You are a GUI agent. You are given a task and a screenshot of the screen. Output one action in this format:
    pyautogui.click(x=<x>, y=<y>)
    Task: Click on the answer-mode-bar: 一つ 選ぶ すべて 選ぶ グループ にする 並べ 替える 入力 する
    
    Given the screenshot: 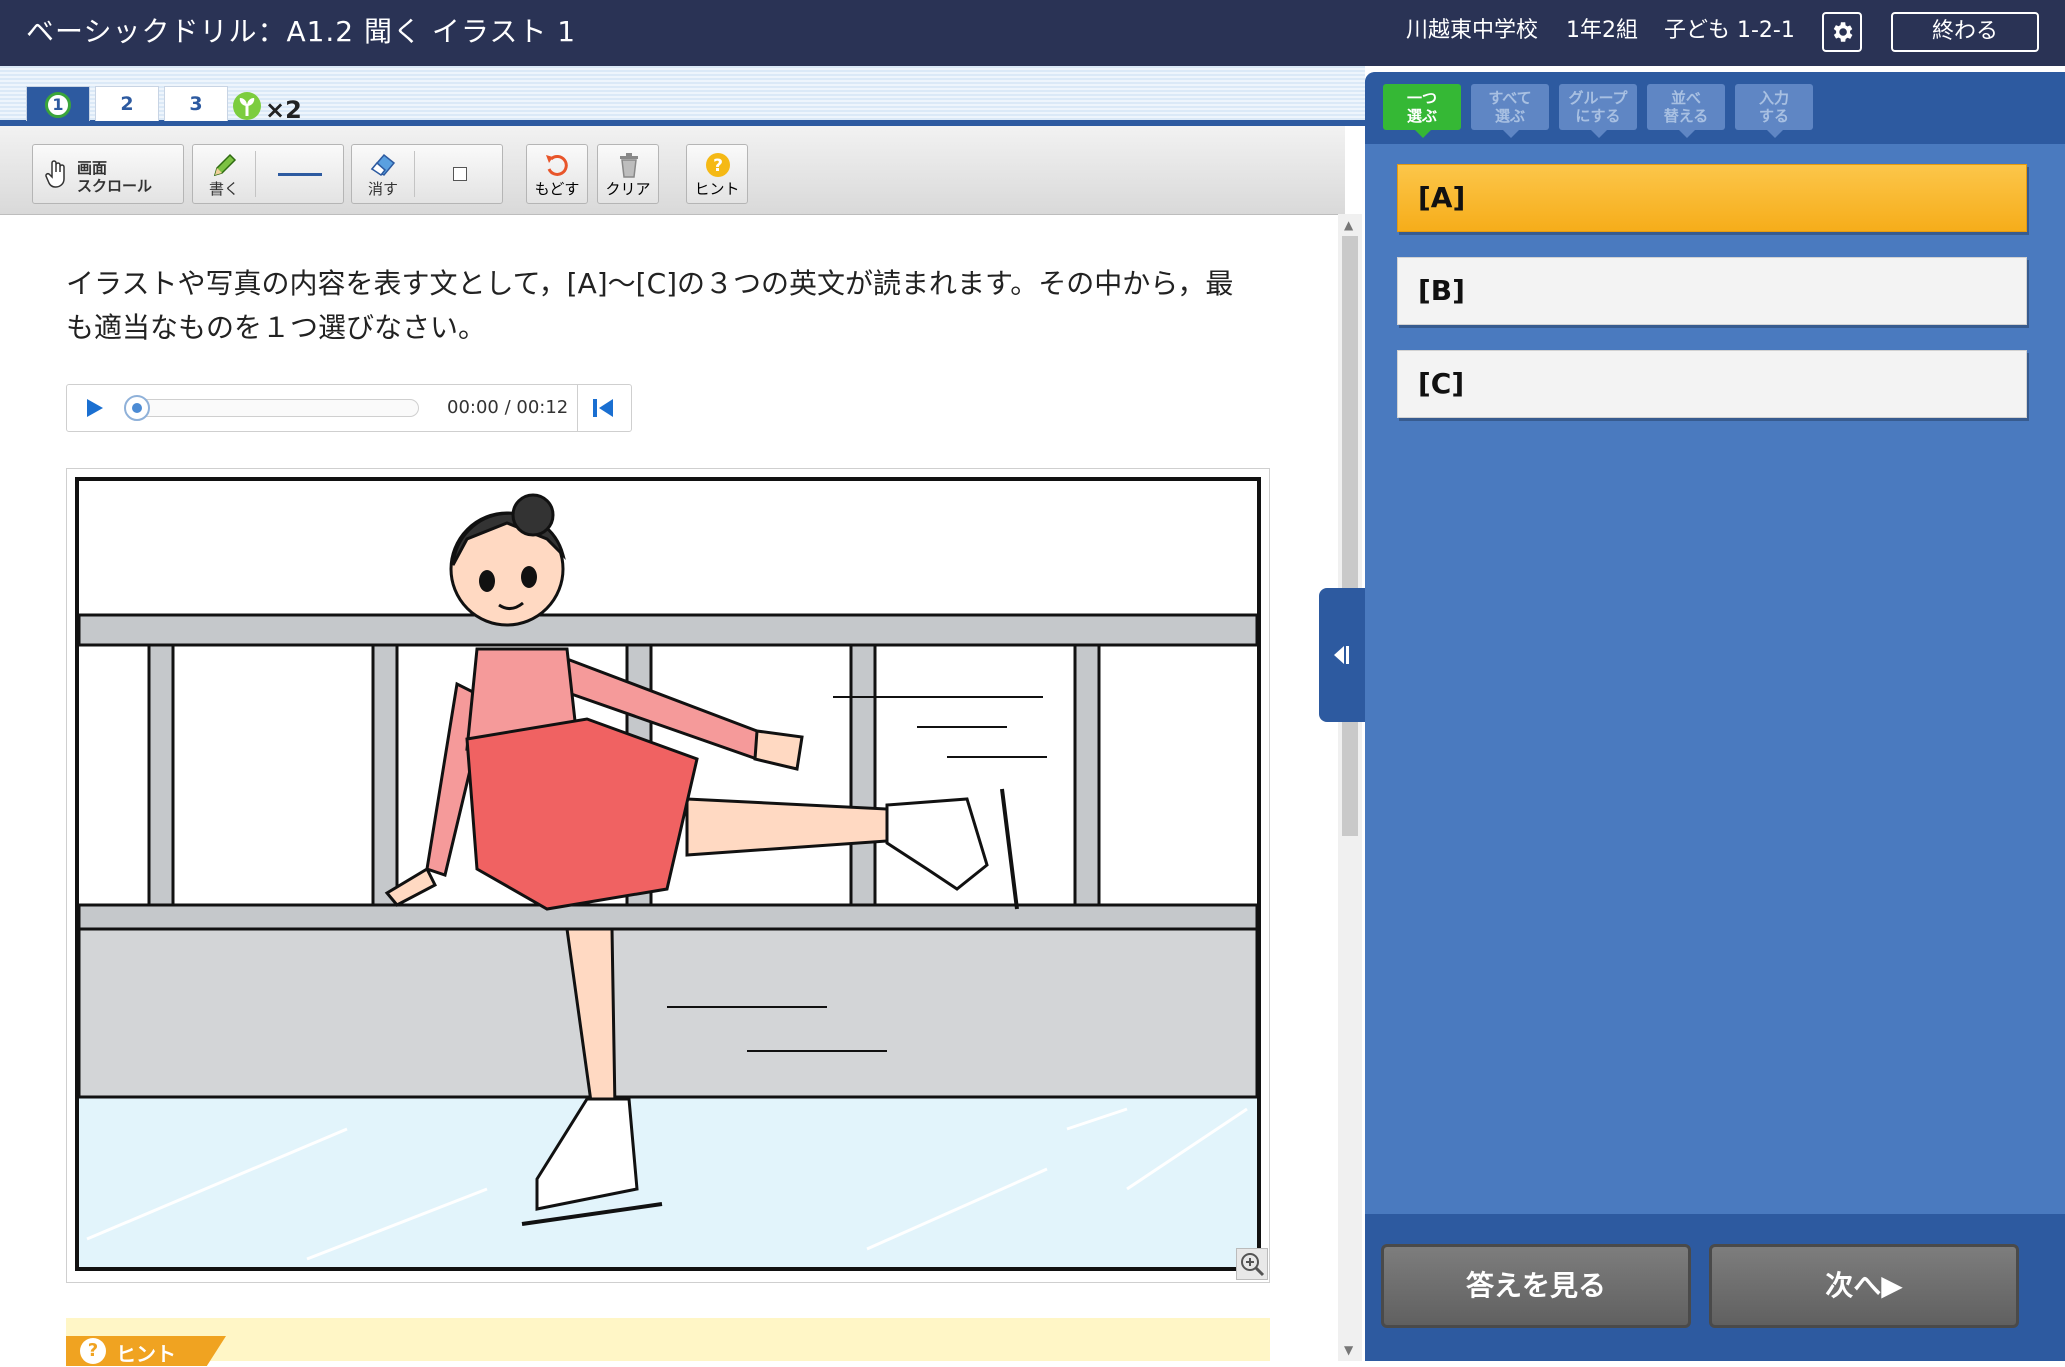 What is the action you would take?
    pyautogui.click(x=1715, y=108)
    